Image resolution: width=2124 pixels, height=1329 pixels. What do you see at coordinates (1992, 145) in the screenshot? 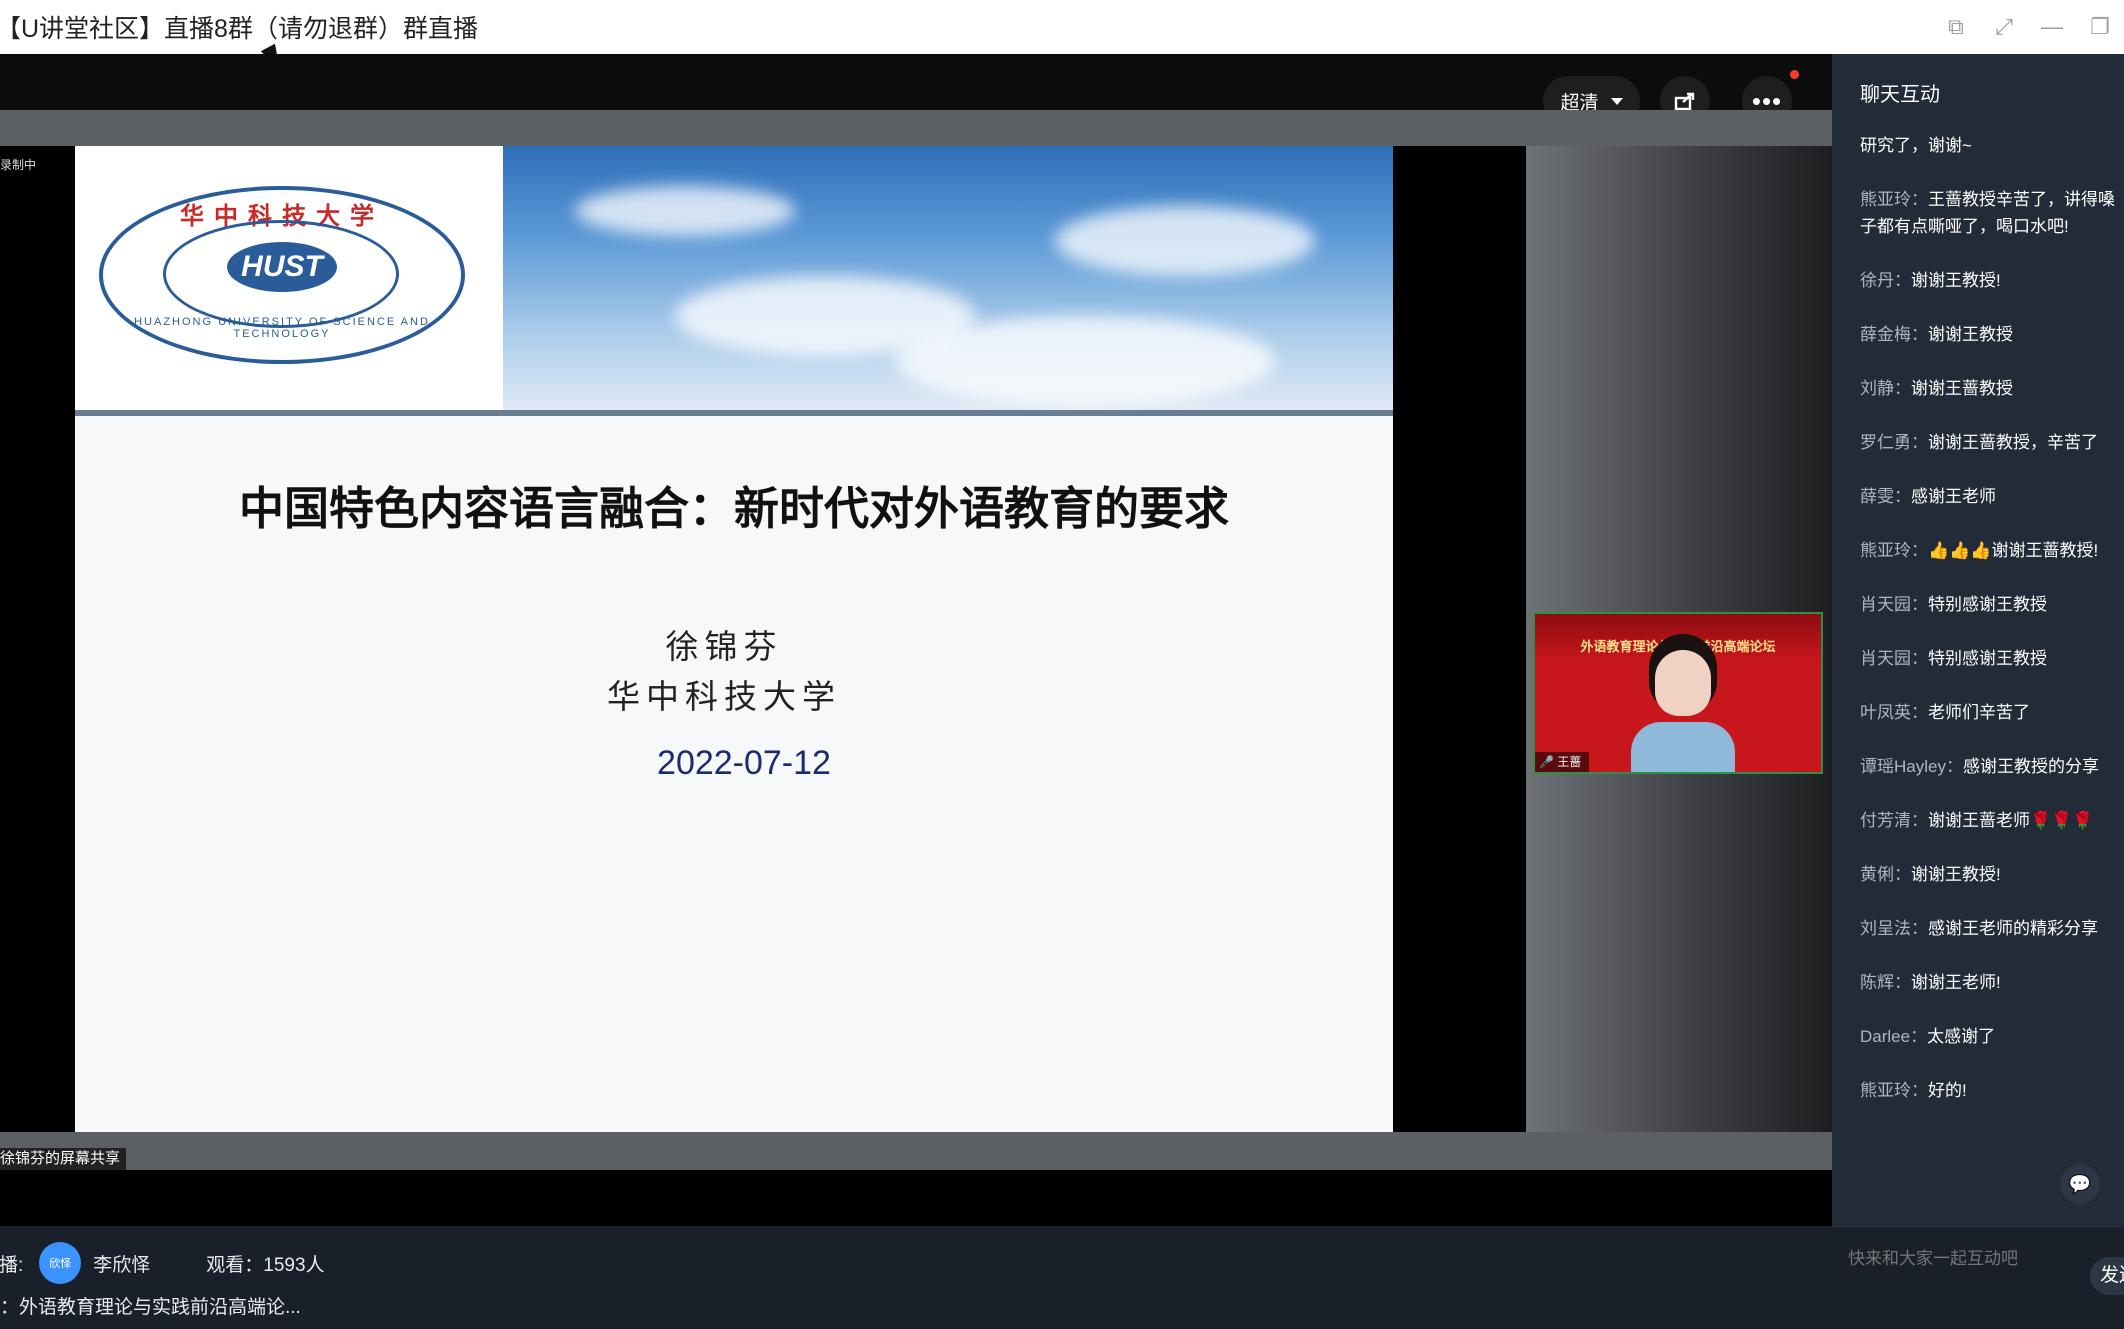
I see `chat-message: 研究了，谢谢~` at bounding box center [1992, 145].